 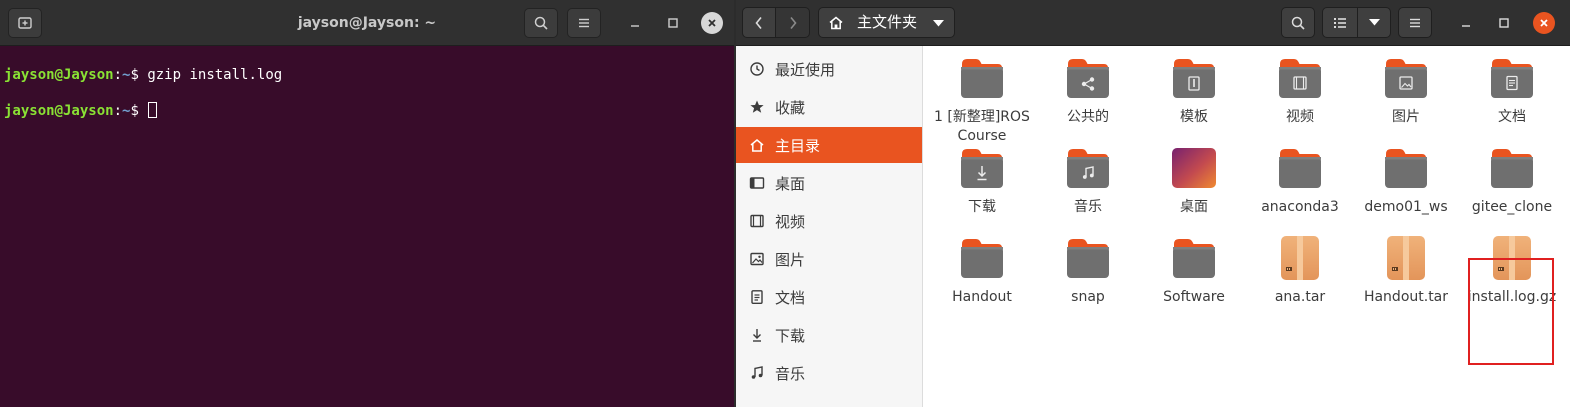 I want to click on desktop-folder-icon, so click(x=1194, y=168).